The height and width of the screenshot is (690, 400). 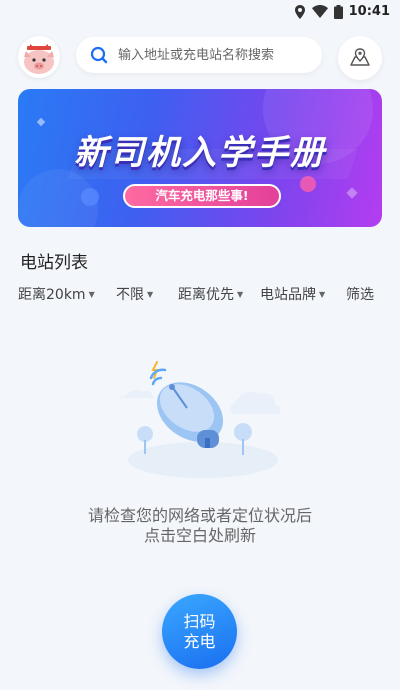 I want to click on filter-more-label: 筛选, so click(x=360, y=295).